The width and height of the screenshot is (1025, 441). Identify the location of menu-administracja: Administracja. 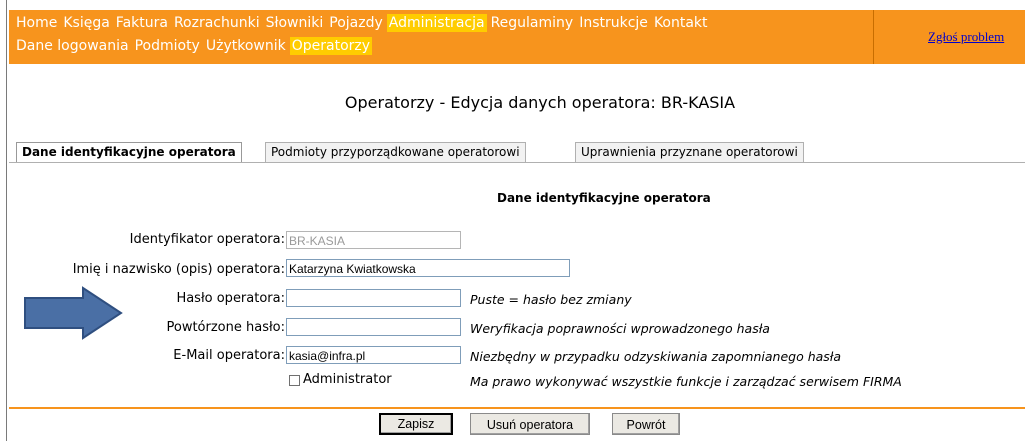
(436, 23).